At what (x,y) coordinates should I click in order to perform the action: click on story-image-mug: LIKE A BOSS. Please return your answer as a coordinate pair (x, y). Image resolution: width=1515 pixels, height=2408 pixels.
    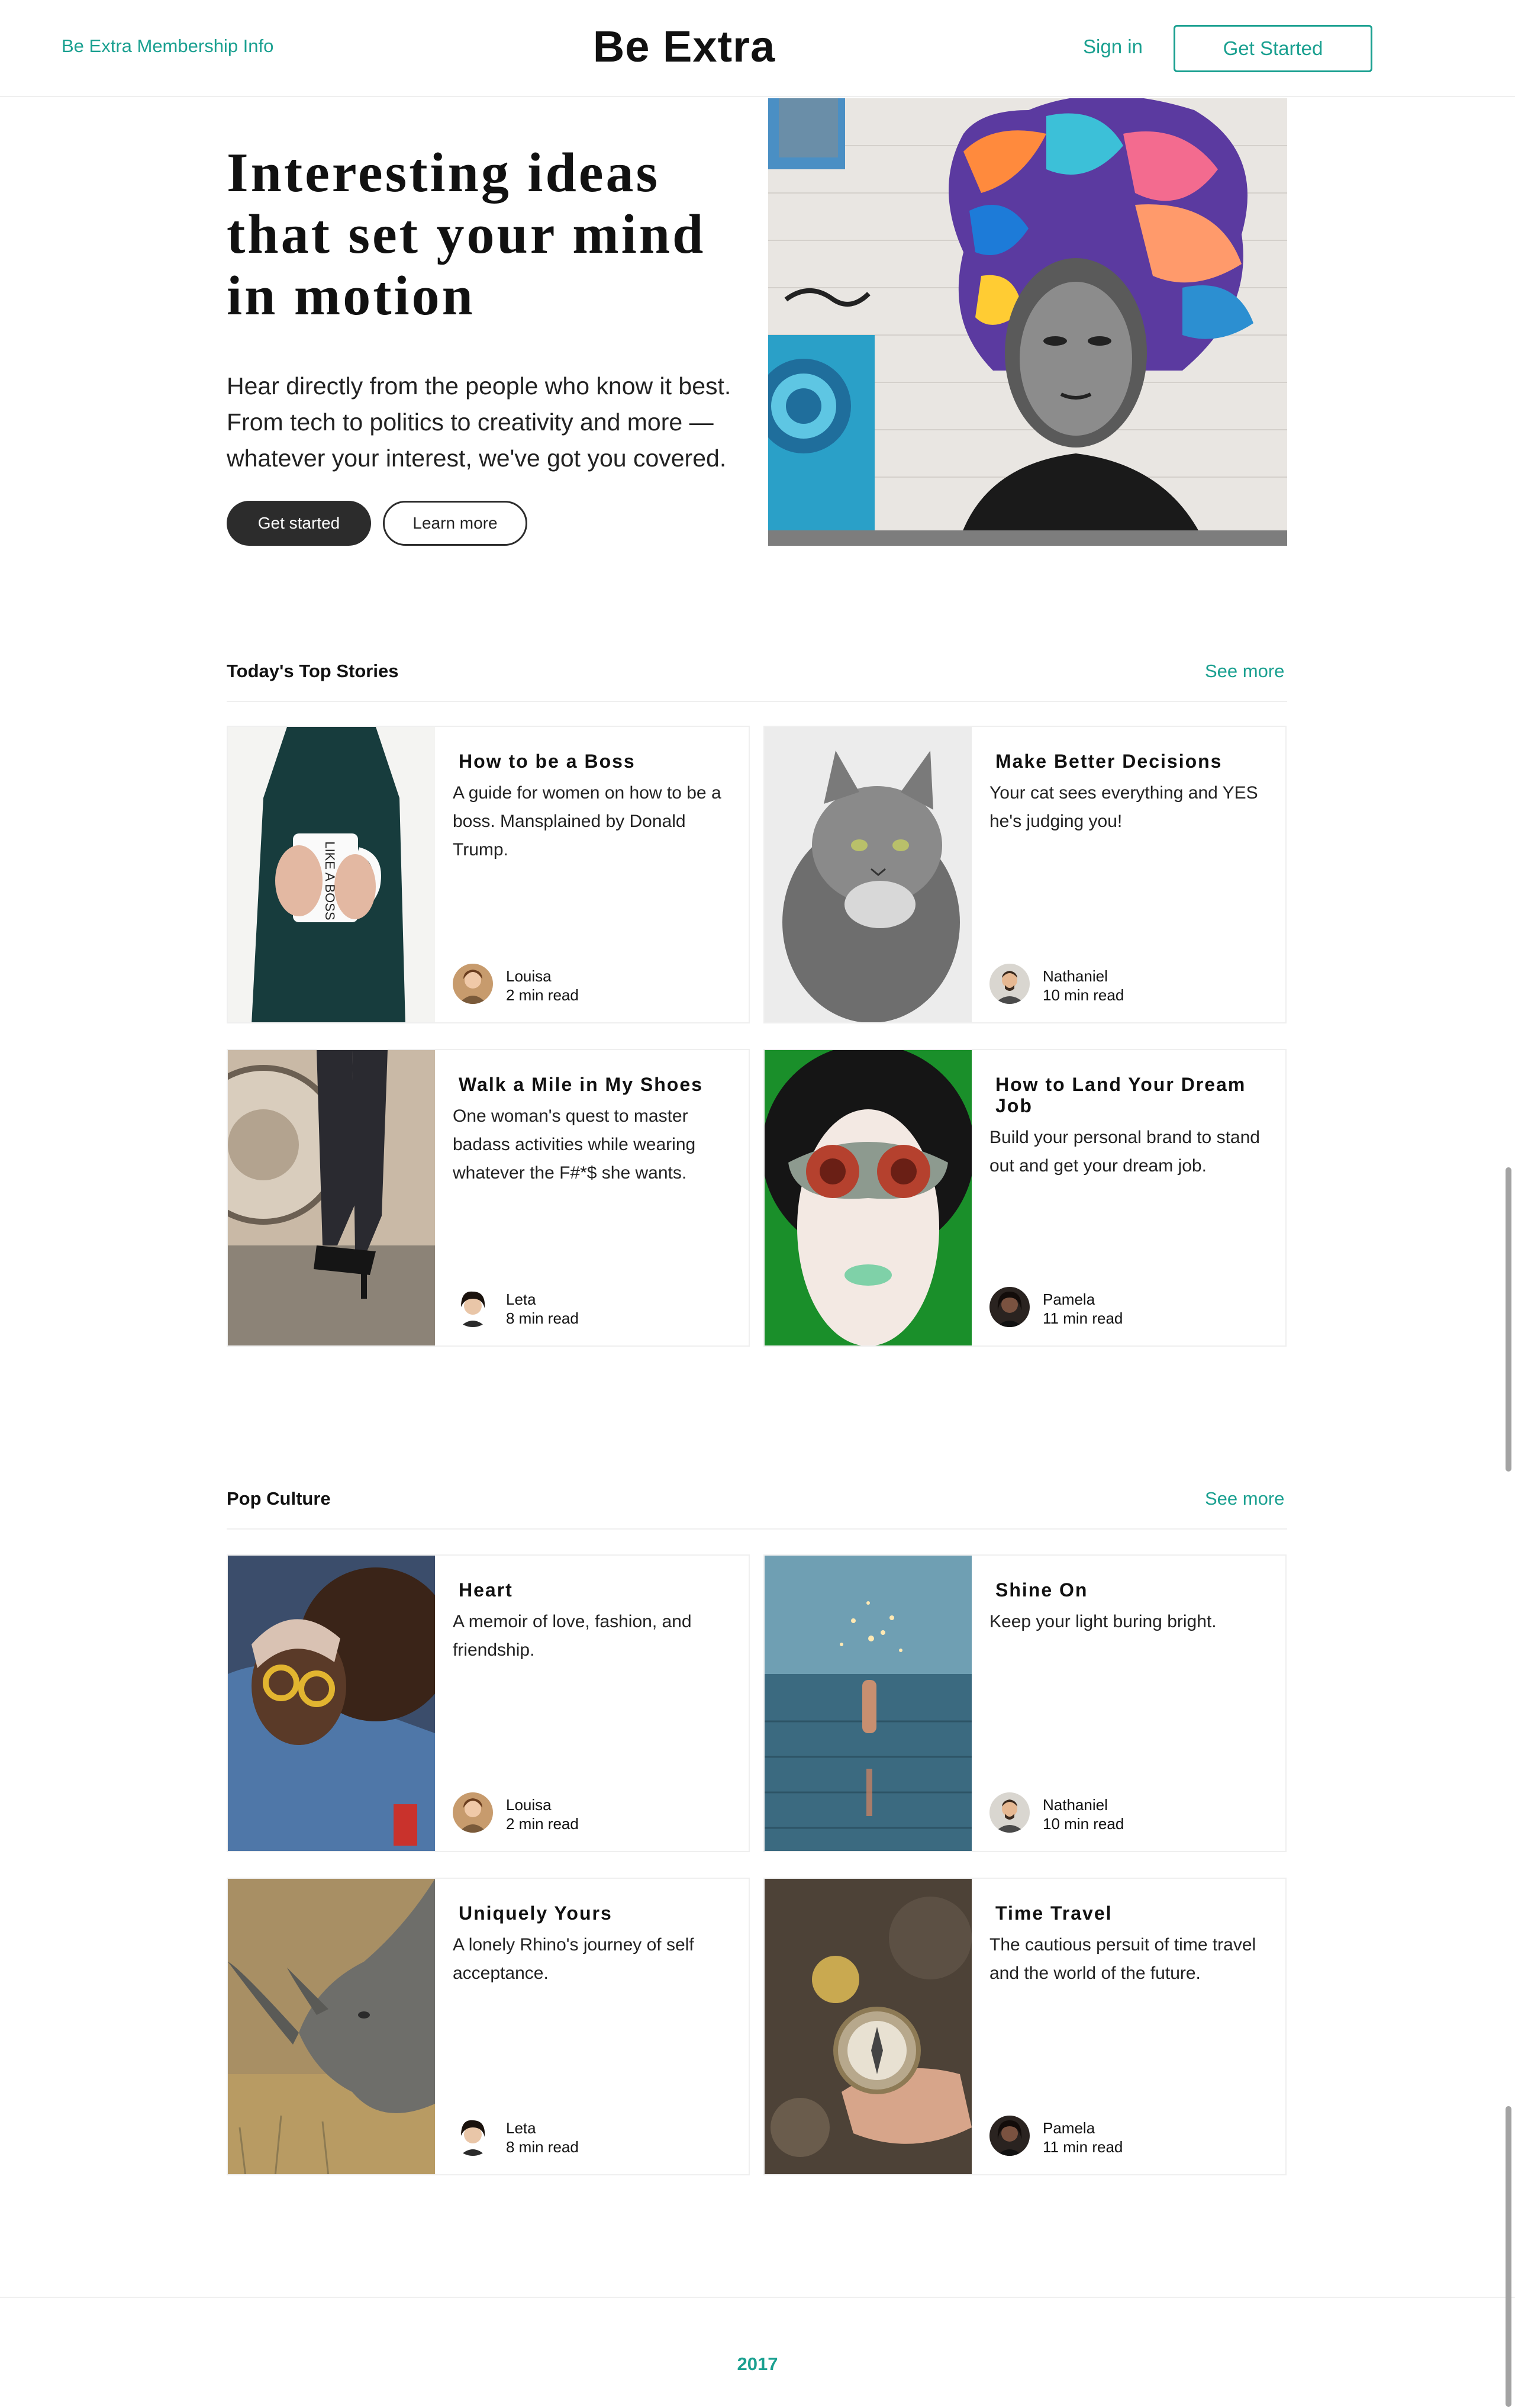
    Looking at the image, I should click on (331, 874).